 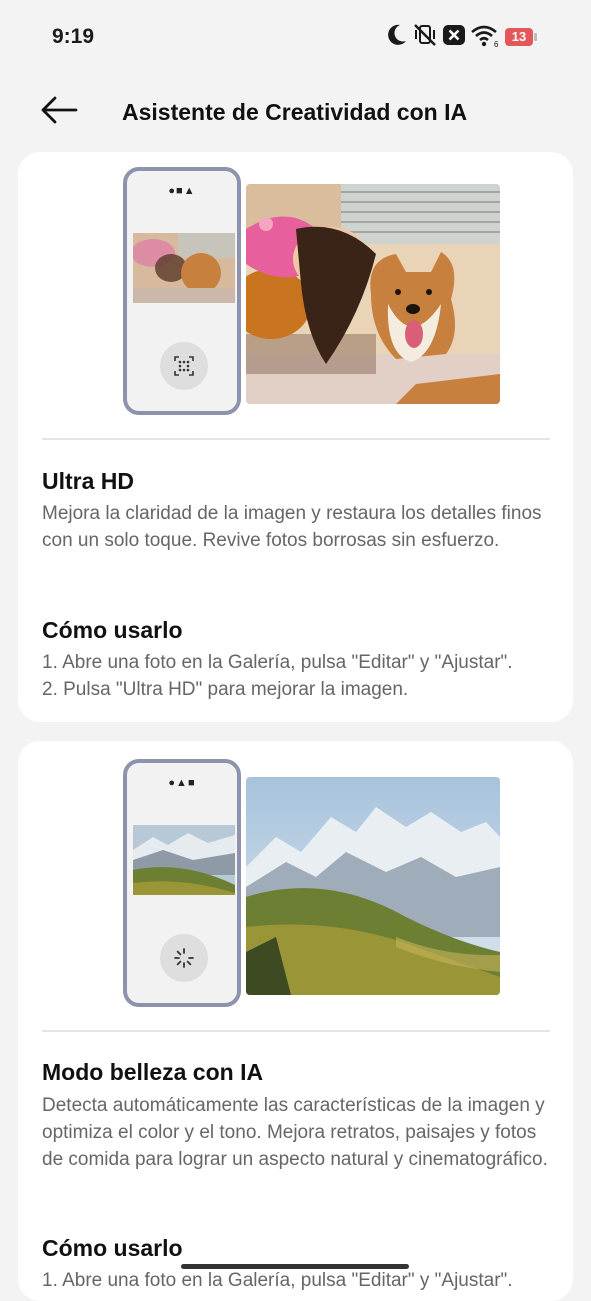 What do you see at coordinates (485, 36) in the screenshot?
I see `wifi-icon: 6` at bounding box center [485, 36].